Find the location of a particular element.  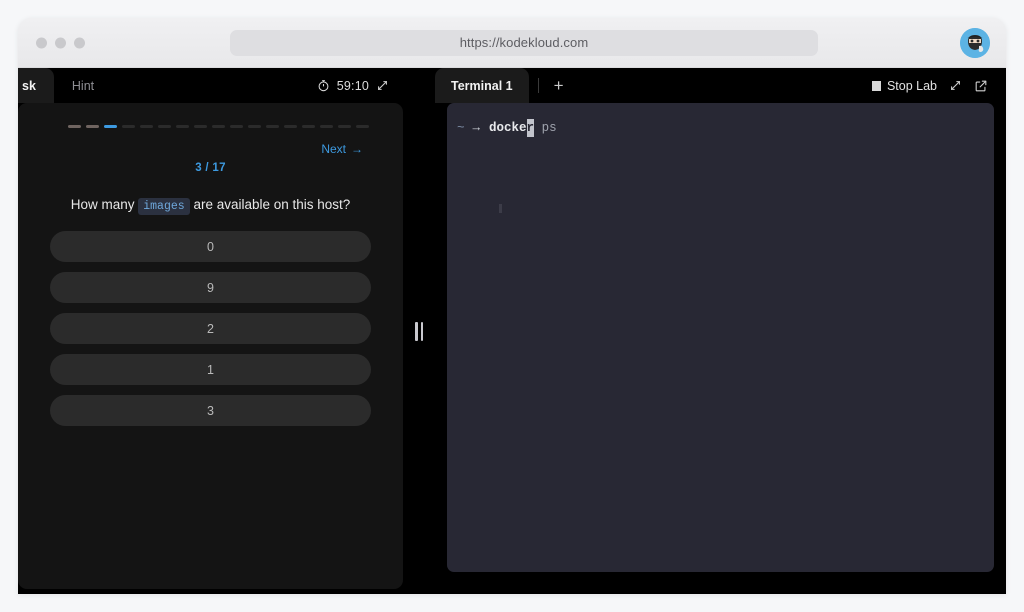

terminal-line: ~ → docke r ps is located at coordinates (720, 128).